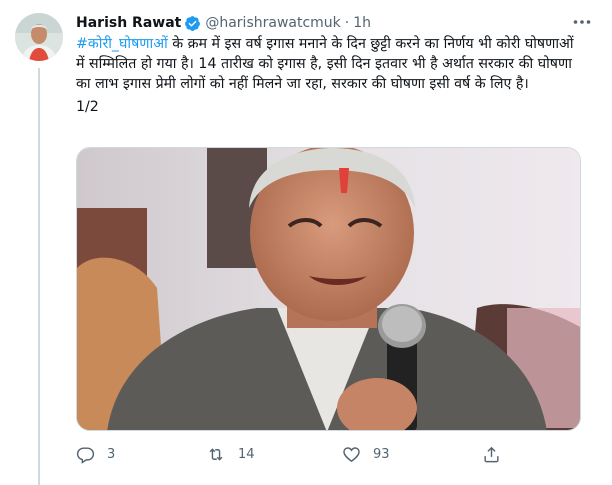  What do you see at coordinates (582, 22) in the screenshot?
I see `more-icon` at bounding box center [582, 22].